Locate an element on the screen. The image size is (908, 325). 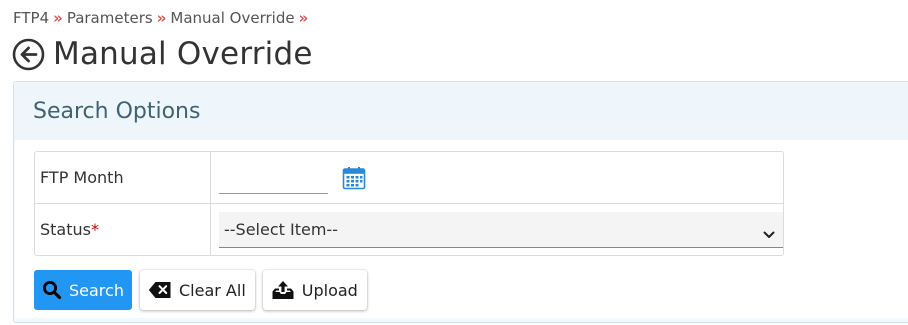
clear-all-button-label: Clear All is located at coordinates (212, 290).